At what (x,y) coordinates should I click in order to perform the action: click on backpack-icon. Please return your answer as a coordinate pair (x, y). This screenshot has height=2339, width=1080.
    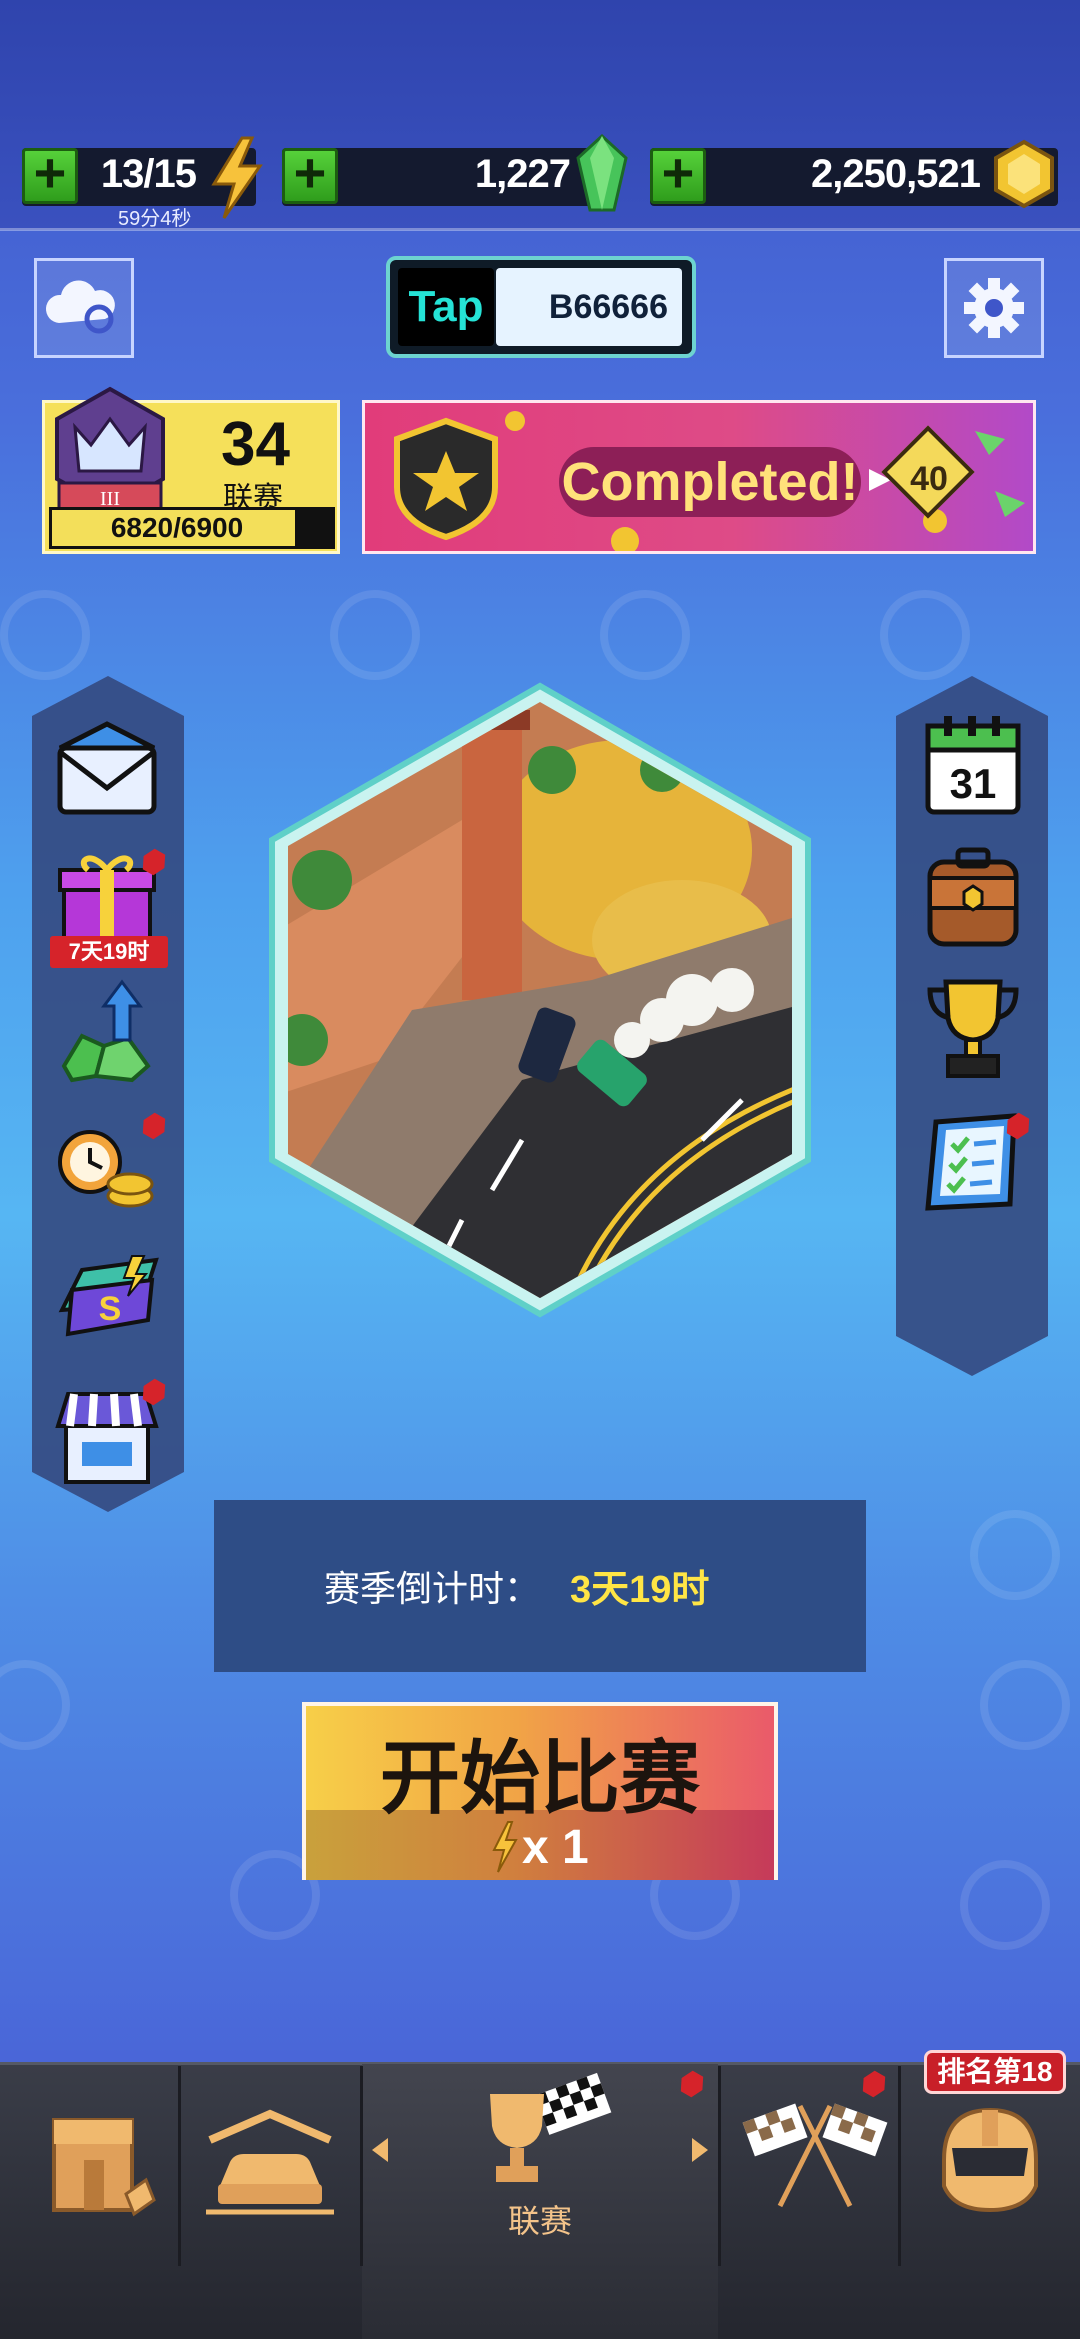
    Looking at the image, I should click on (973, 897).